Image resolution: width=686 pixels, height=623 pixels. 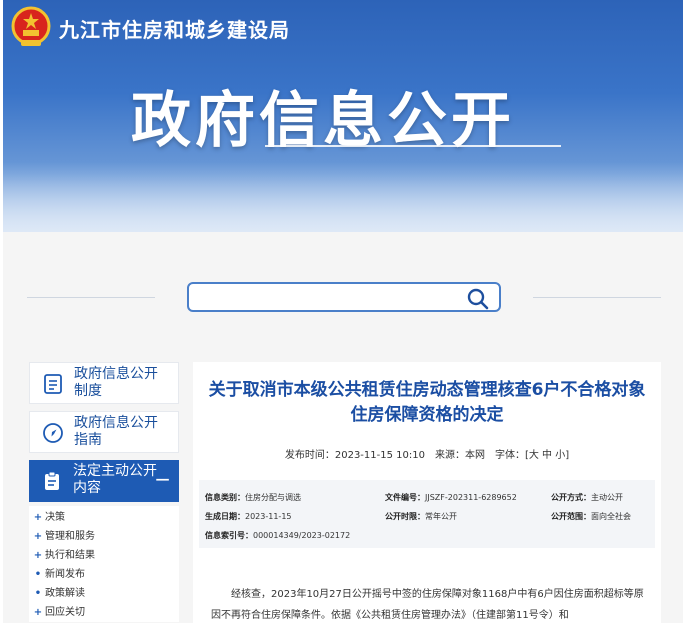 What do you see at coordinates (65, 574) in the screenshot?
I see `sub-item-label: 新闻发布` at bounding box center [65, 574].